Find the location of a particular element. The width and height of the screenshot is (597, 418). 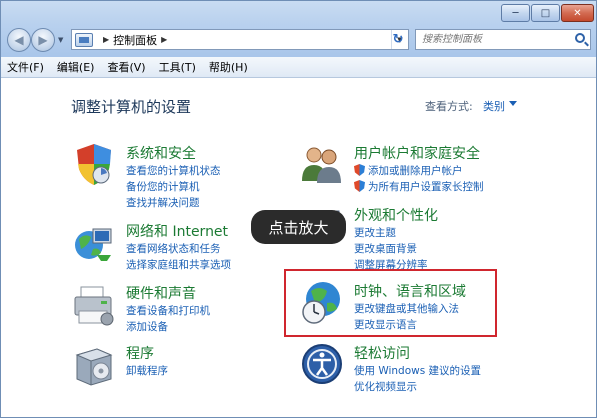

menu-bar: 文件(F) 编辑(E) 查看(V) 工具(T) 帮助(H) is located at coordinates (298, 67).